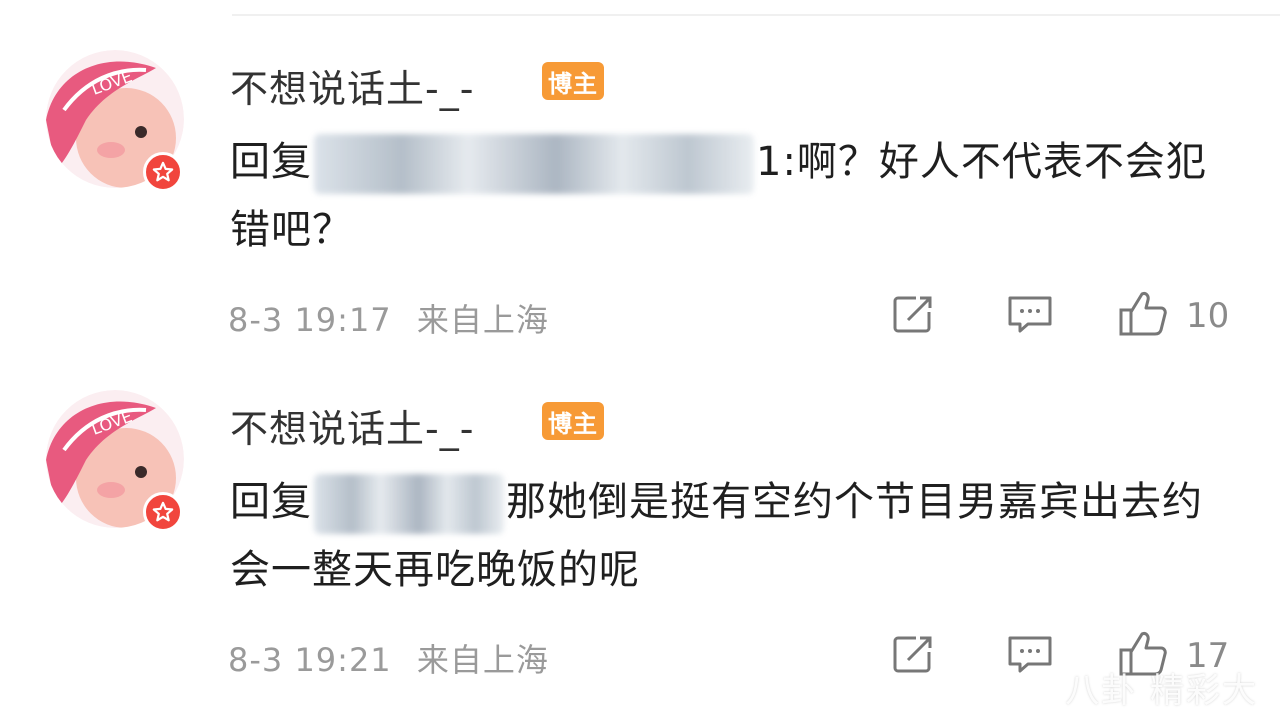  What do you see at coordinates (1208, 316) in the screenshot?
I see `like-count: 10` at bounding box center [1208, 316].